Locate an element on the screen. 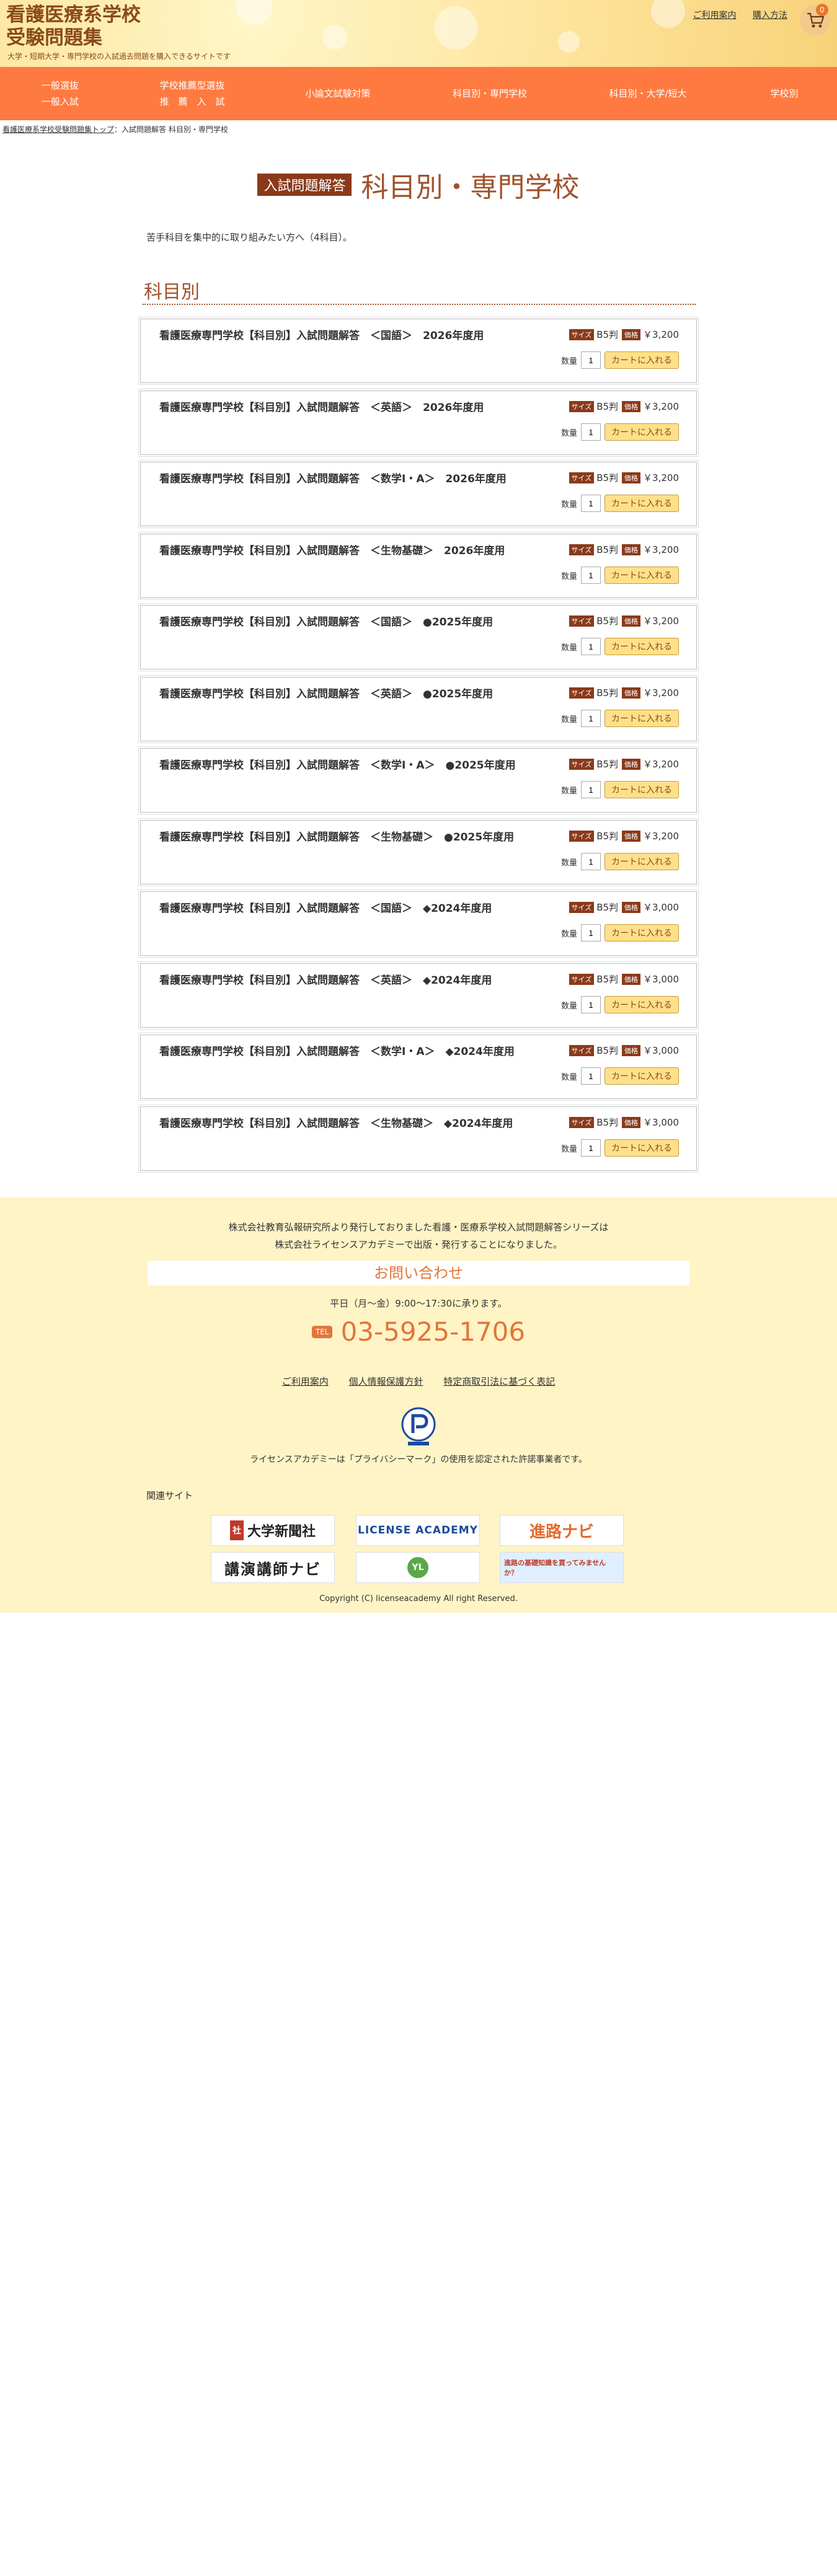  business-hours: 平日（月〜金）9:00〜17:30に承ります。 is located at coordinates (418, 1303).